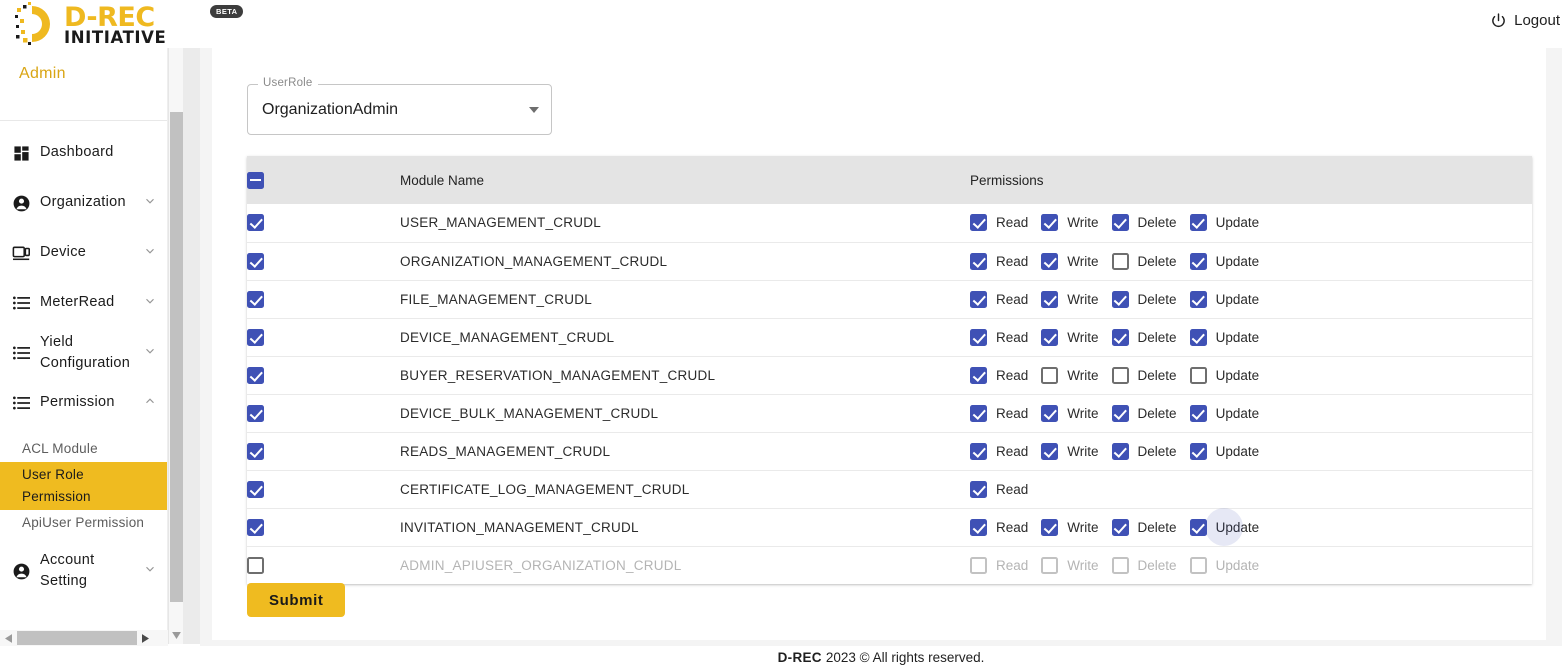 Image resolution: width=1562 pixels, height=668 pixels. What do you see at coordinates (685, 374) in the screenshot?
I see `module-name-cell: BUYER_RESERVATION_MANAGEMENT_CRUDL` at bounding box center [685, 374].